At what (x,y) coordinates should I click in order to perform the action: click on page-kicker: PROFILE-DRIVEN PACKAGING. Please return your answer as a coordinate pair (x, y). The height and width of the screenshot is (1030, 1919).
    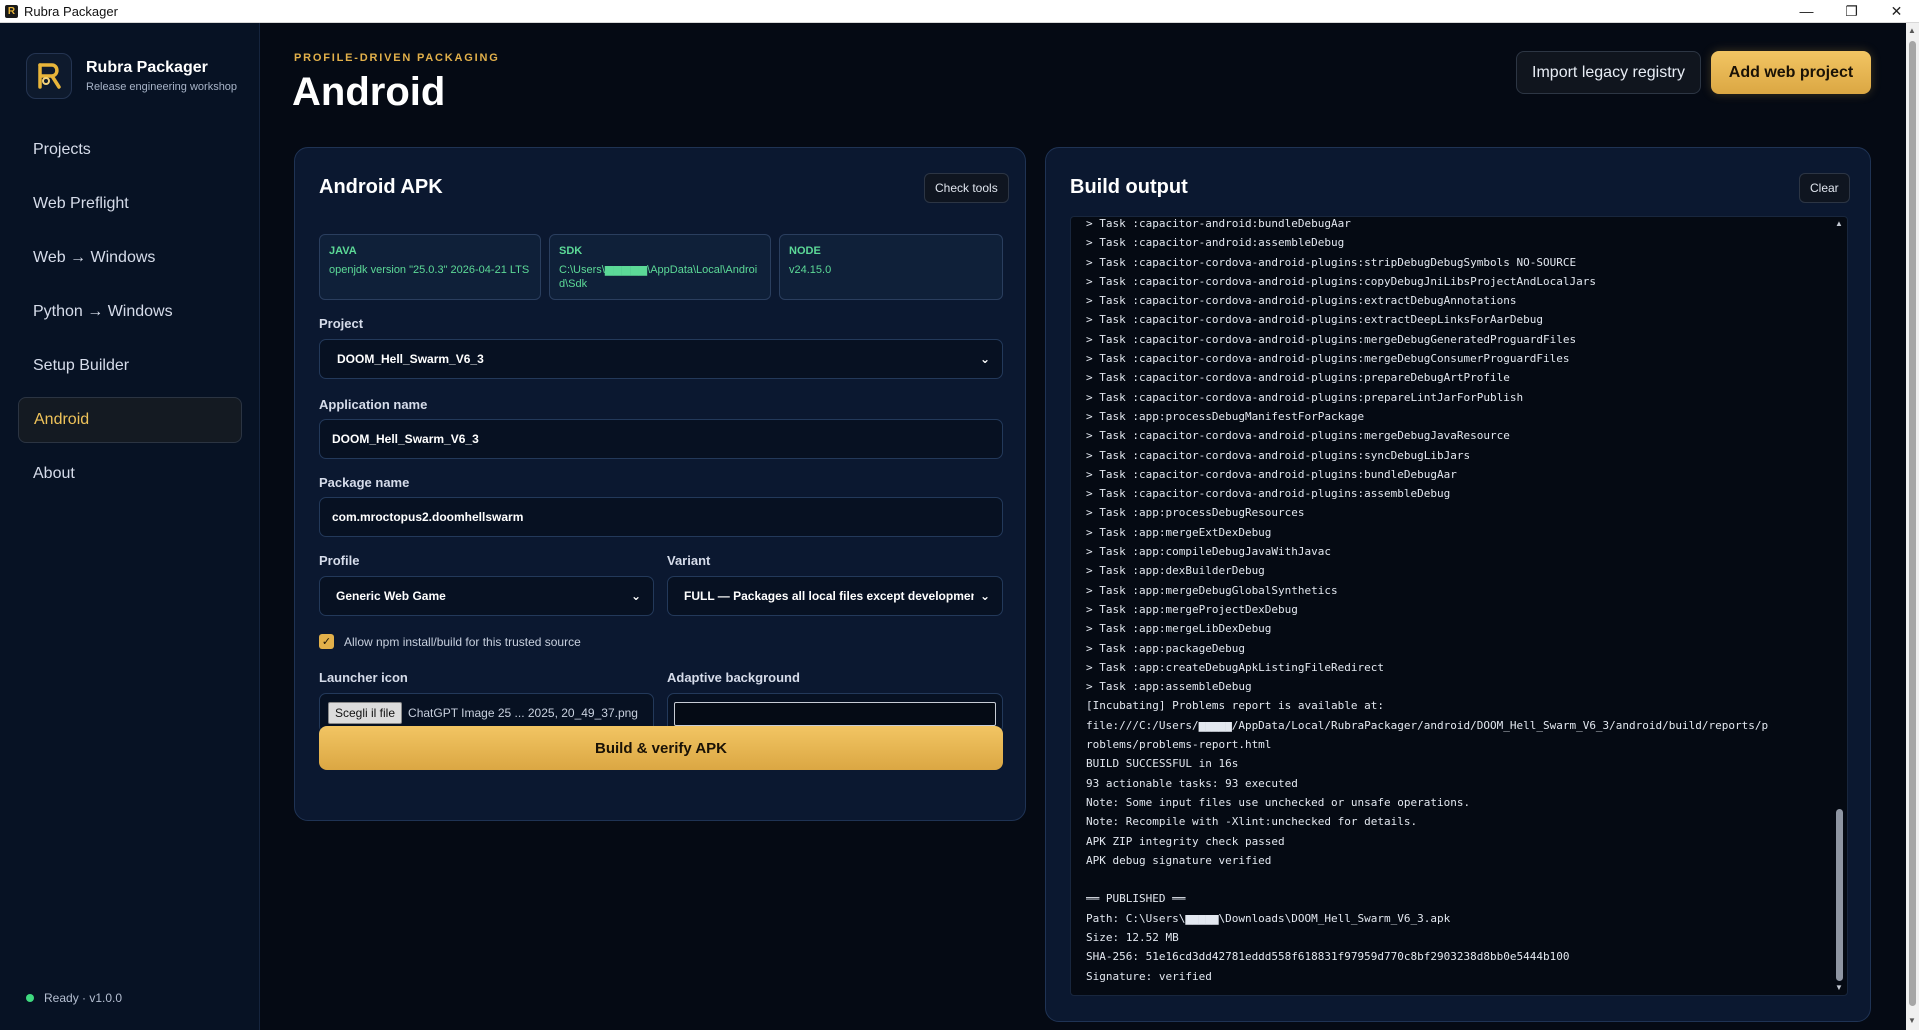
    Looking at the image, I should click on (397, 58).